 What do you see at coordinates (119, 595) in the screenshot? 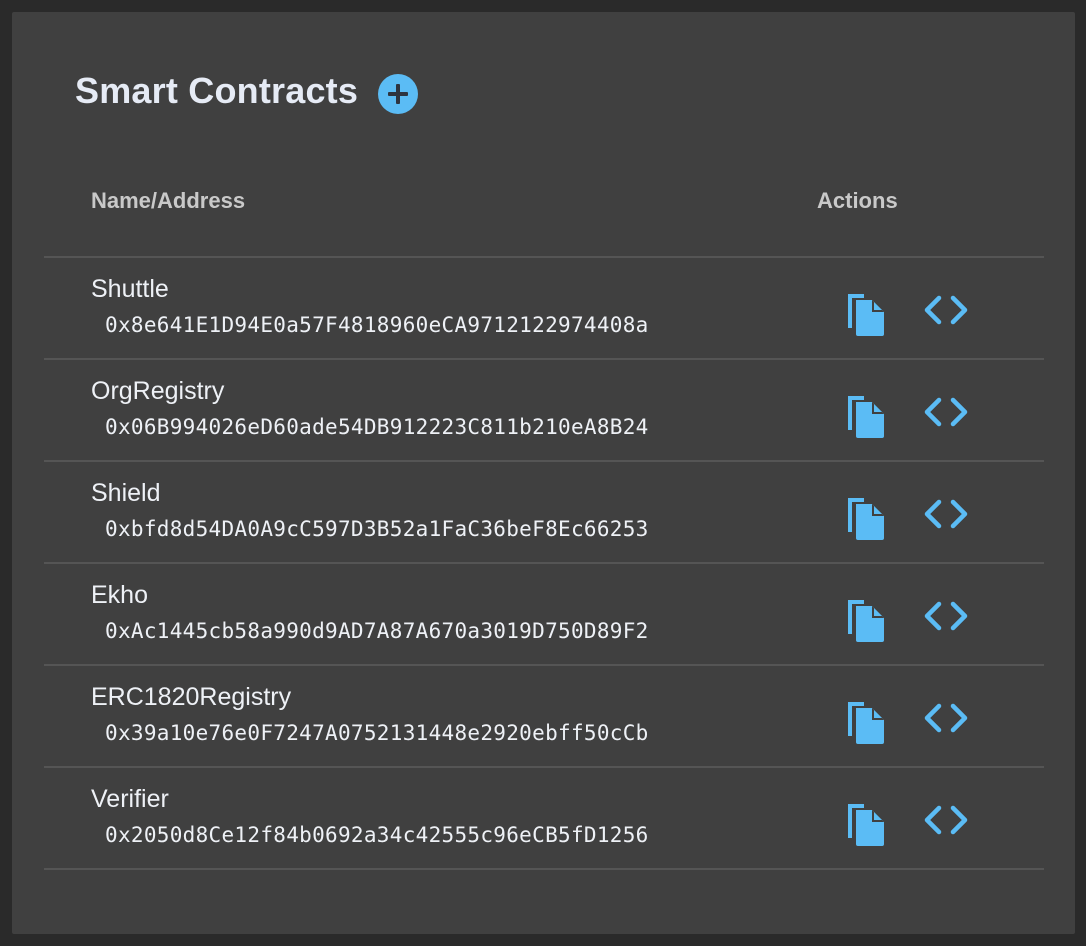
I see `contract-name: Ekho` at bounding box center [119, 595].